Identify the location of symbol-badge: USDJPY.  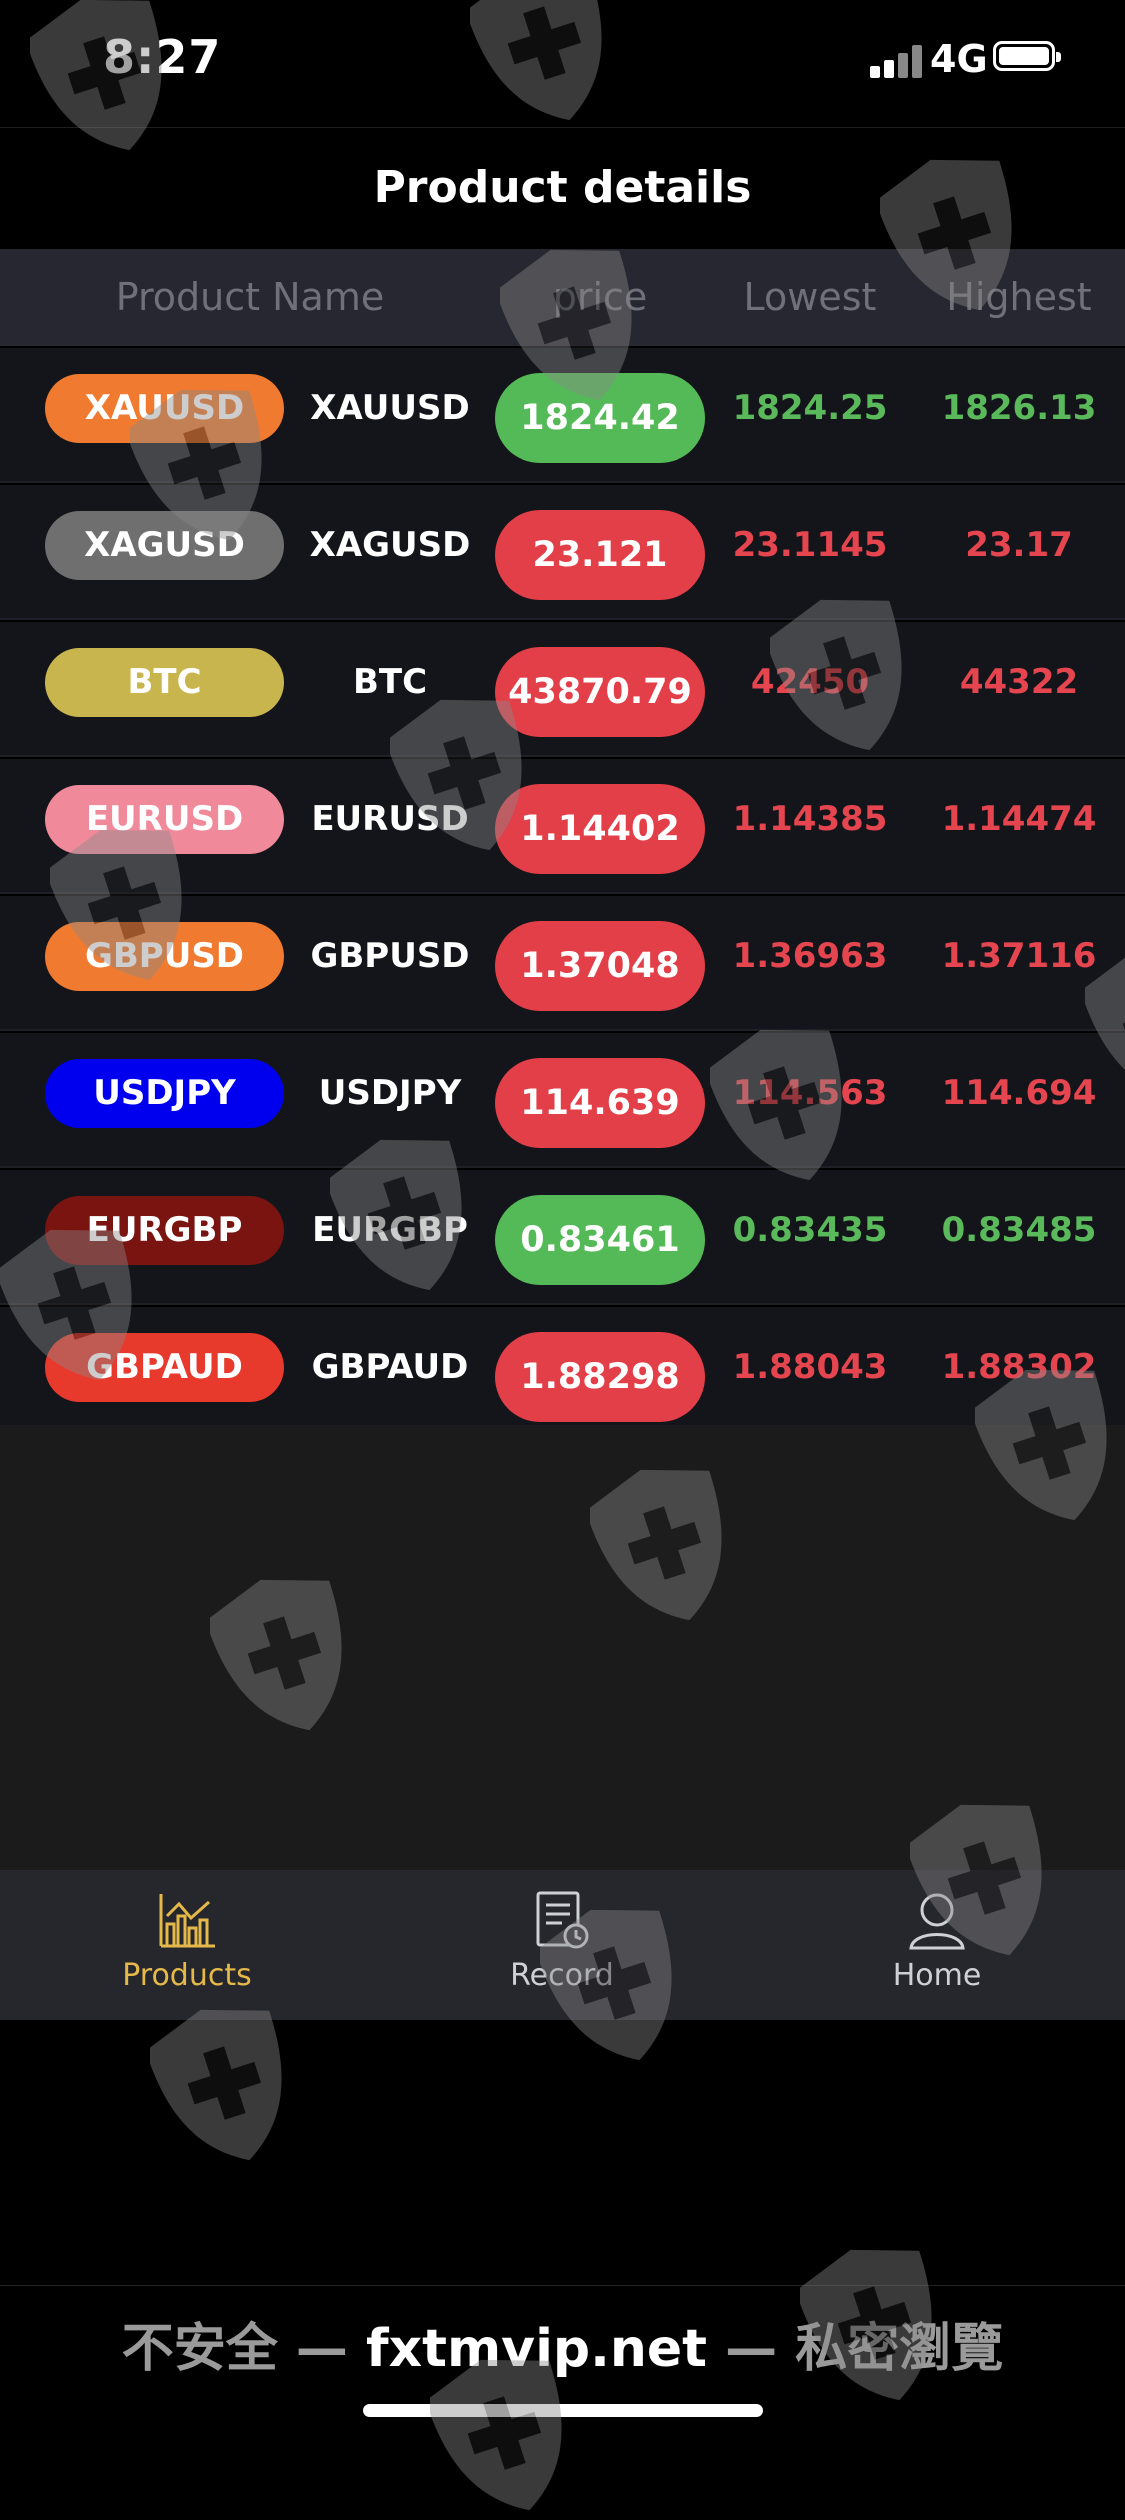
(164, 1093).